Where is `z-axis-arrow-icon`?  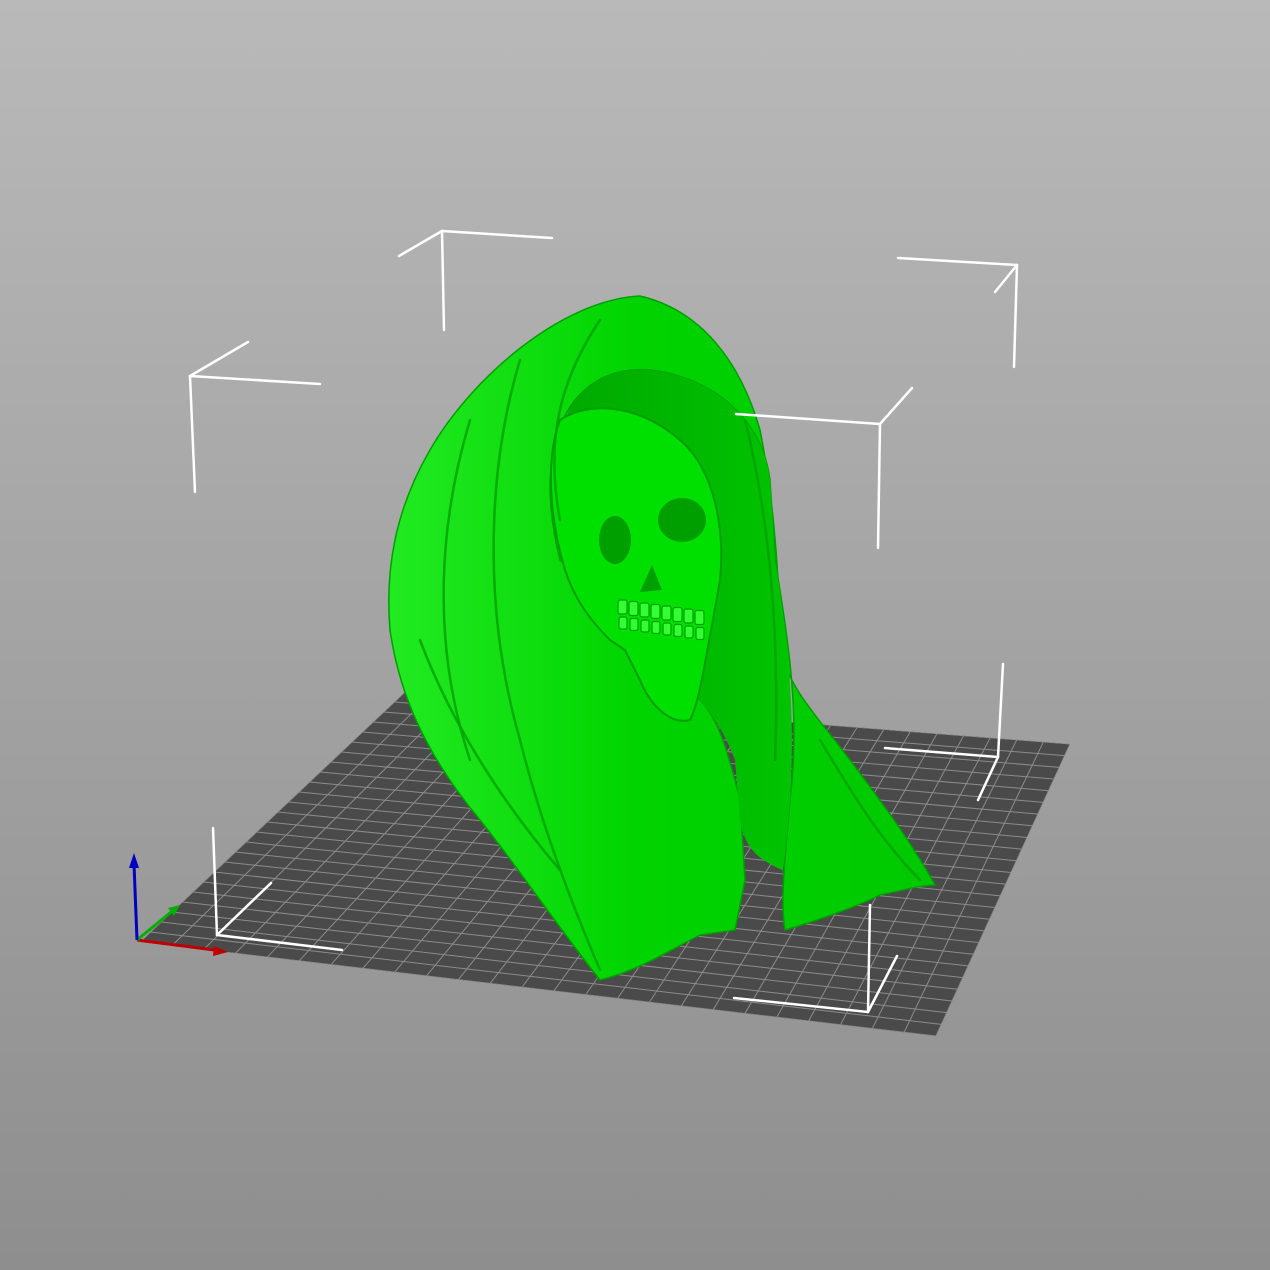 z-axis-arrow-icon is located at coordinates (134, 860).